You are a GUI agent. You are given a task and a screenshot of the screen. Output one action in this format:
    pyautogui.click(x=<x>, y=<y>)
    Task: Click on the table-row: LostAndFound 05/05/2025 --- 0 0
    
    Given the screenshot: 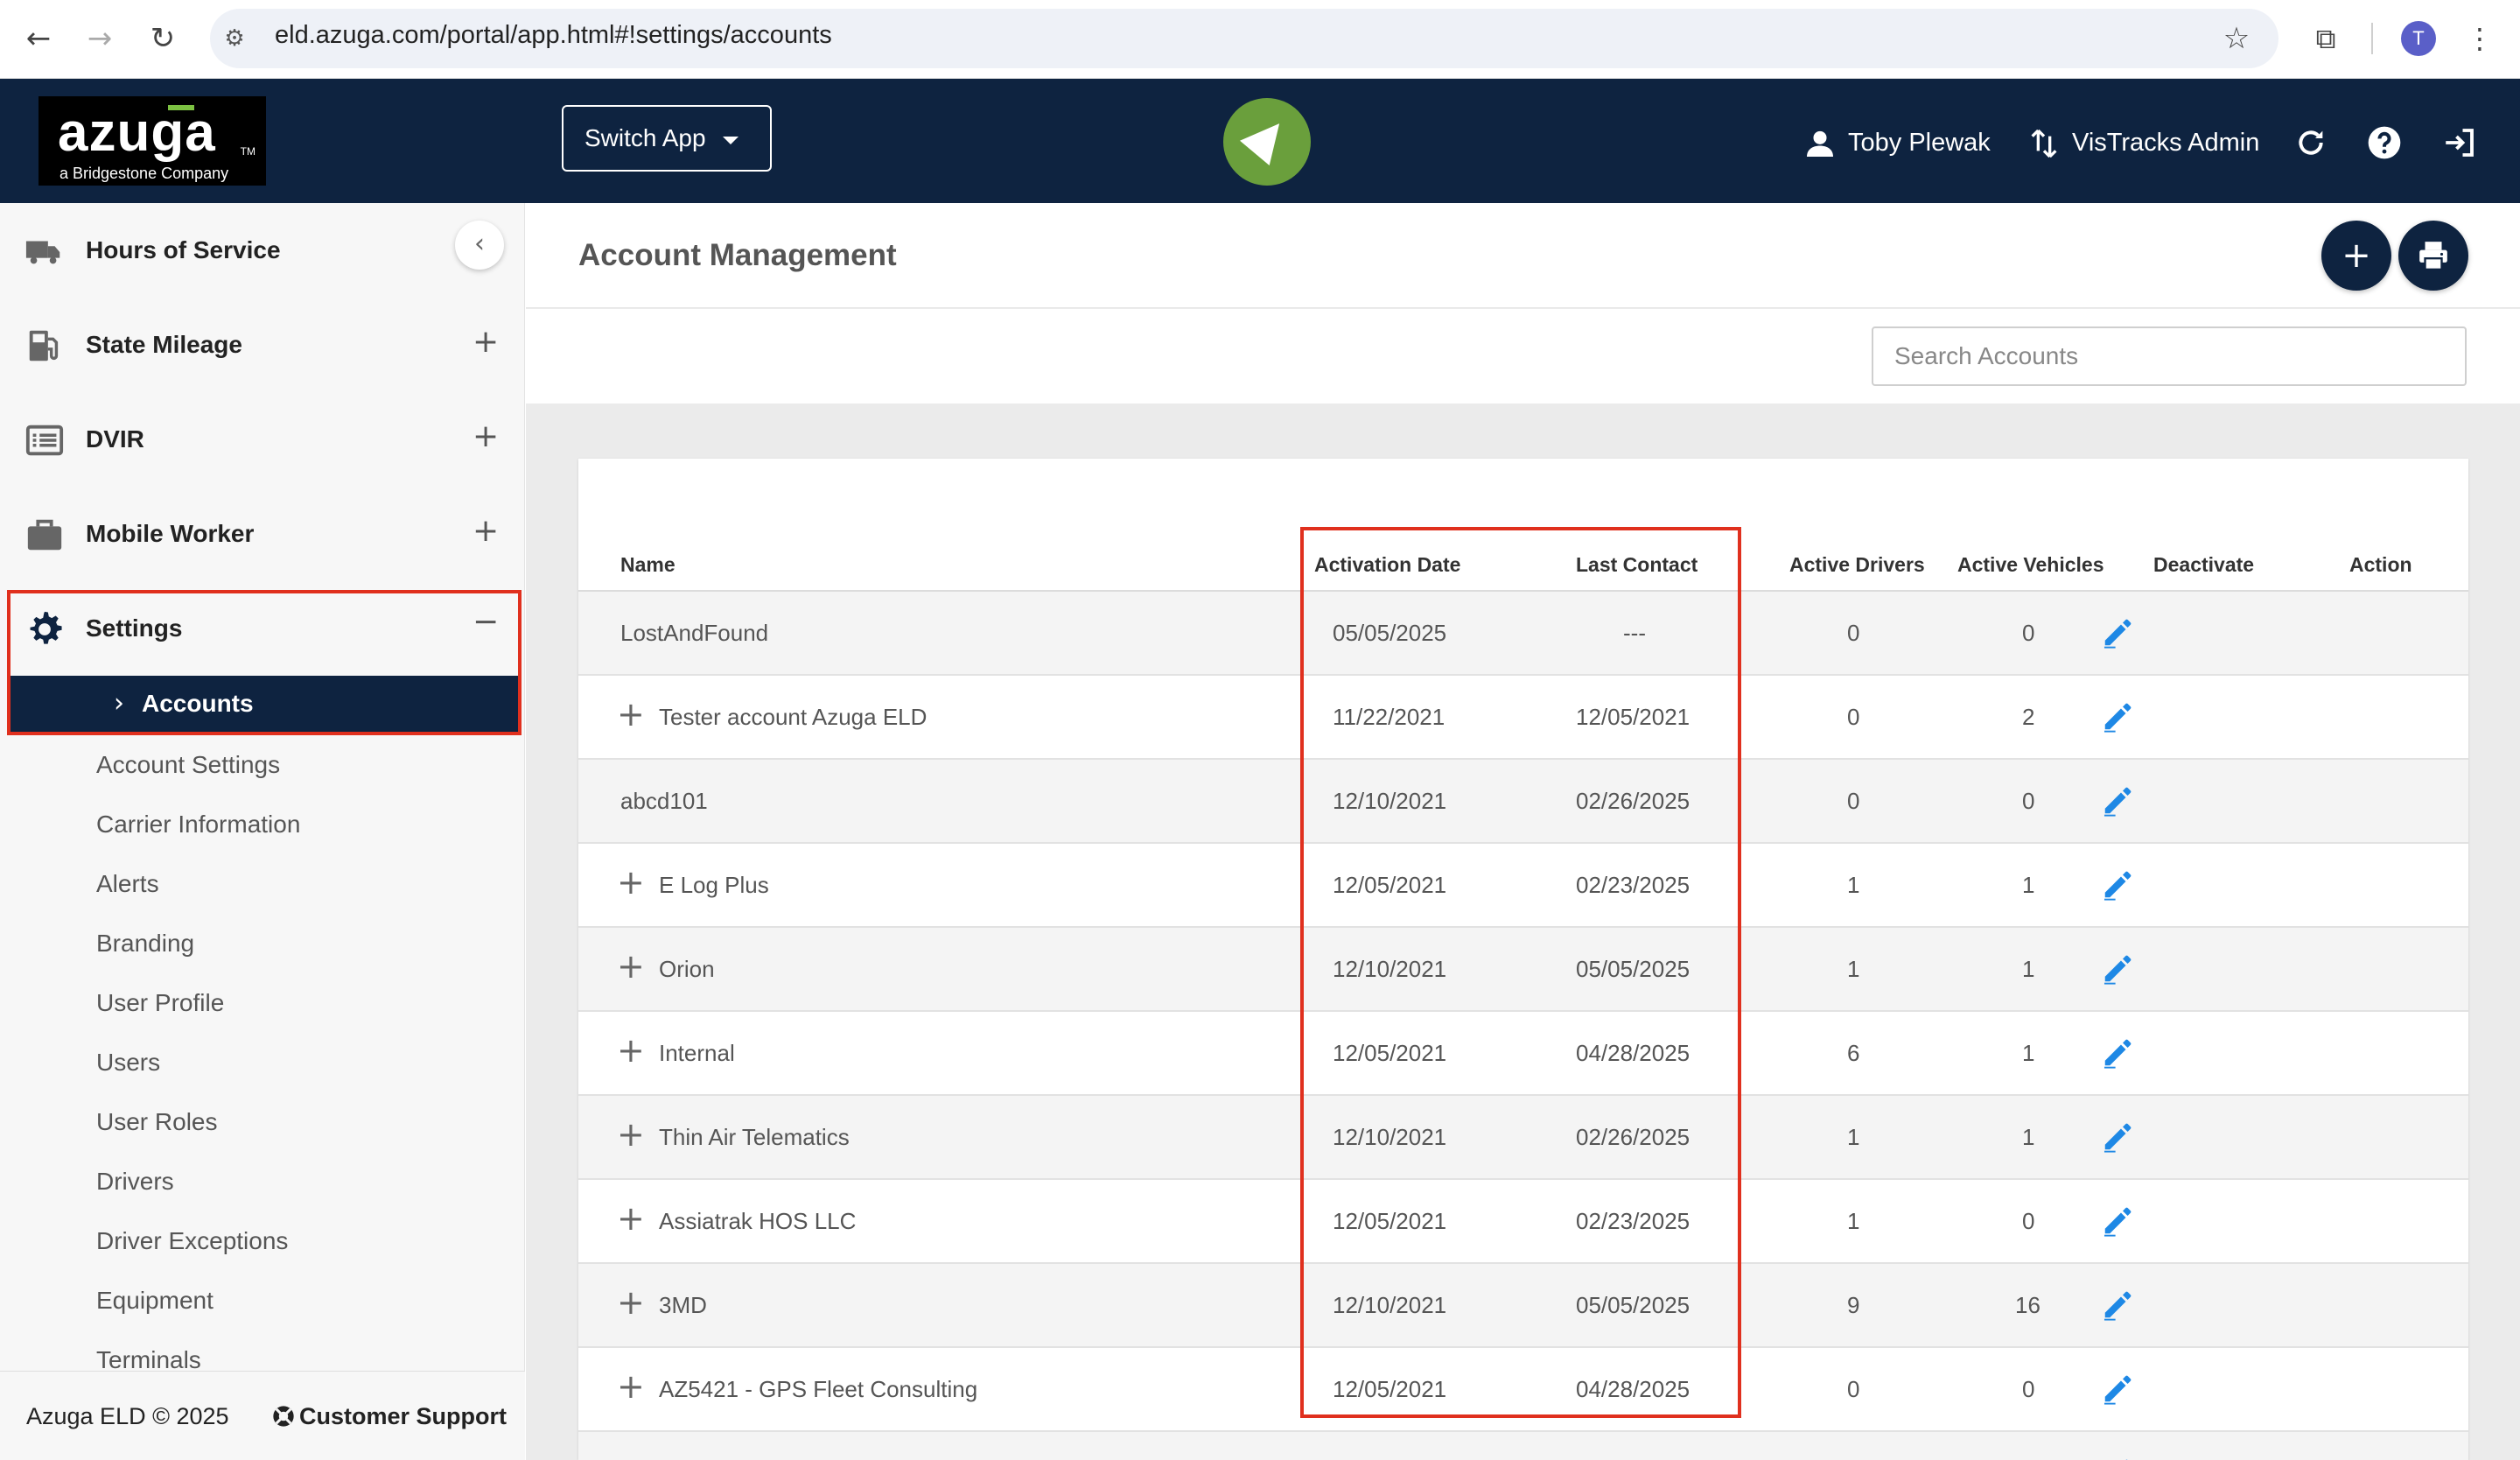 What is the action you would take?
    pyautogui.click(x=1523, y=634)
    